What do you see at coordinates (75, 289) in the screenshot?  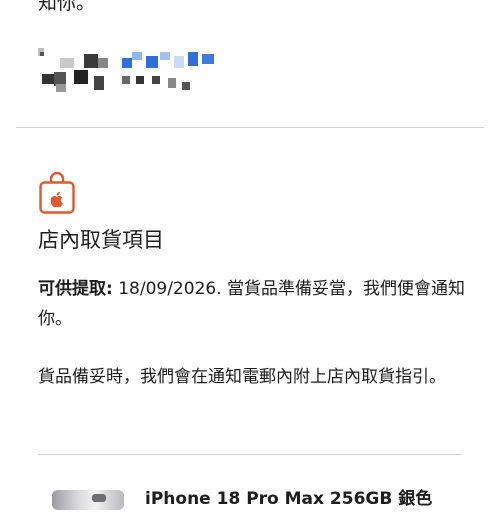 I see `pickup-label: 可供提取:` at bounding box center [75, 289].